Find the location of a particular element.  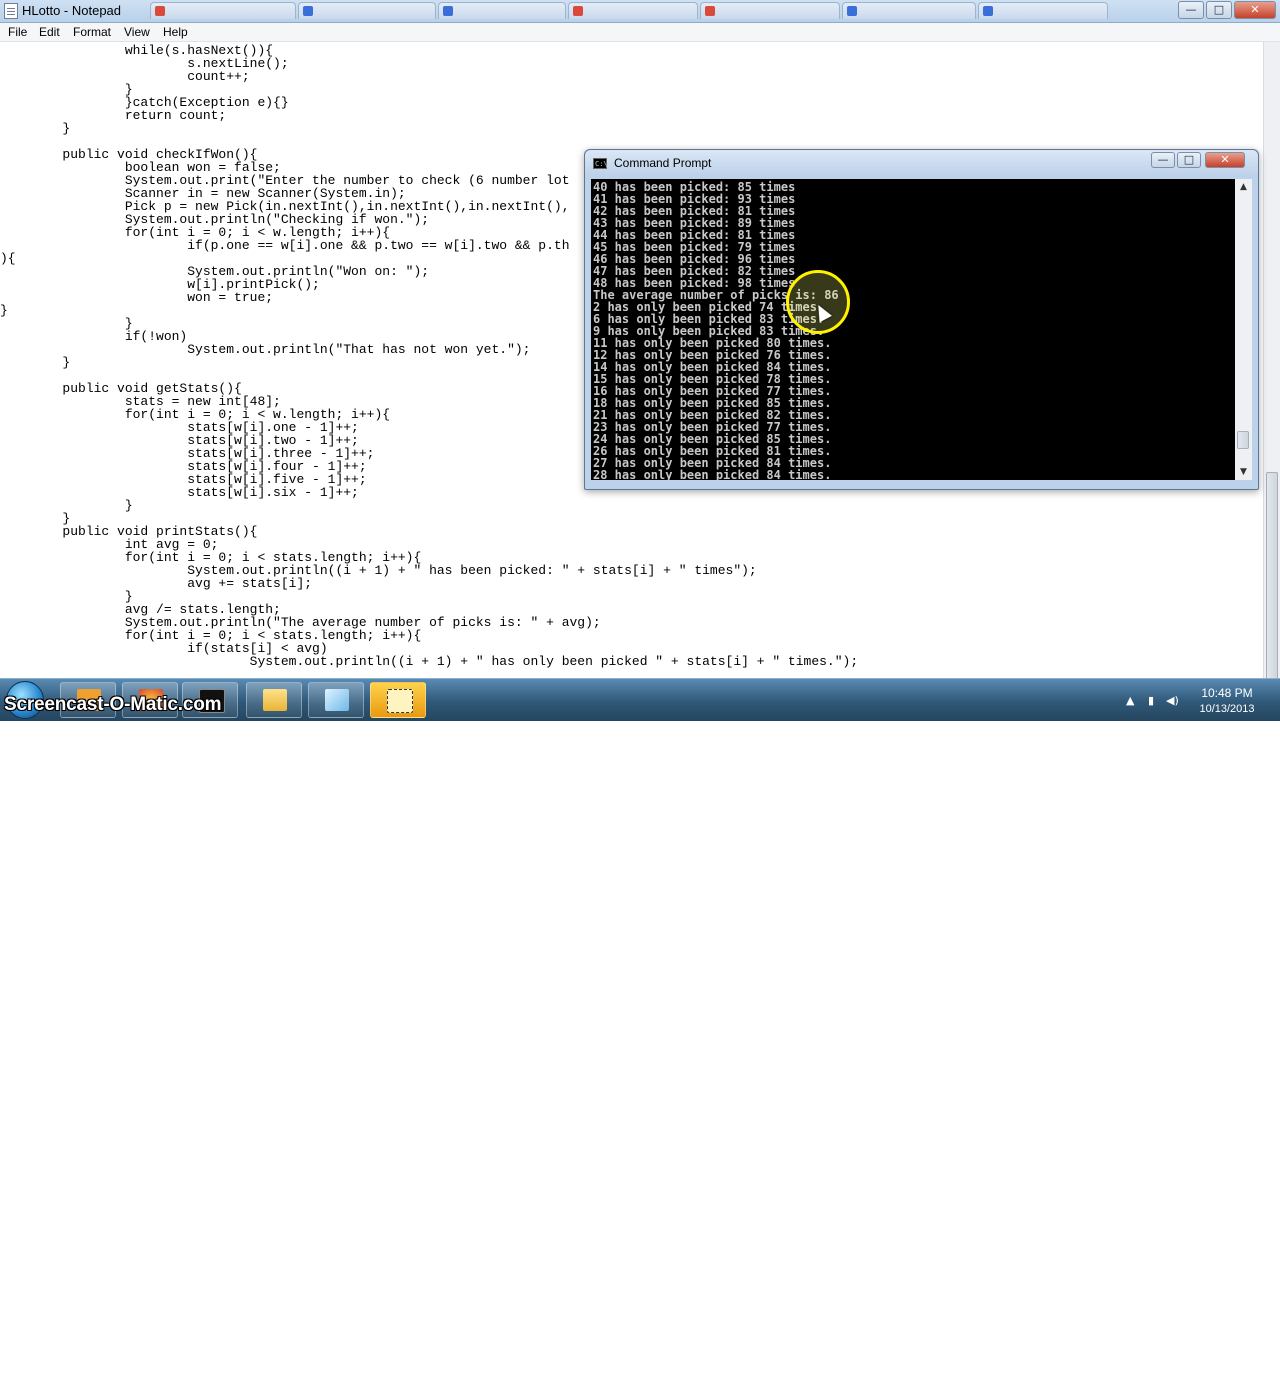

menu-help: Help is located at coordinates (175, 32).